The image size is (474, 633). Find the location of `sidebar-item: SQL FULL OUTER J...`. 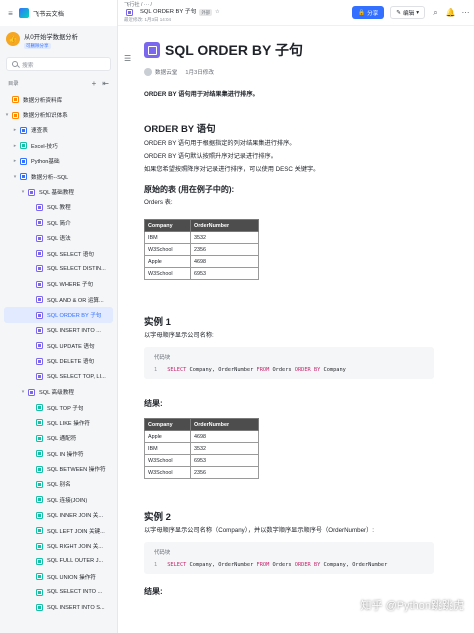

sidebar-item: SQL FULL OUTER J... is located at coordinates (58, 561).